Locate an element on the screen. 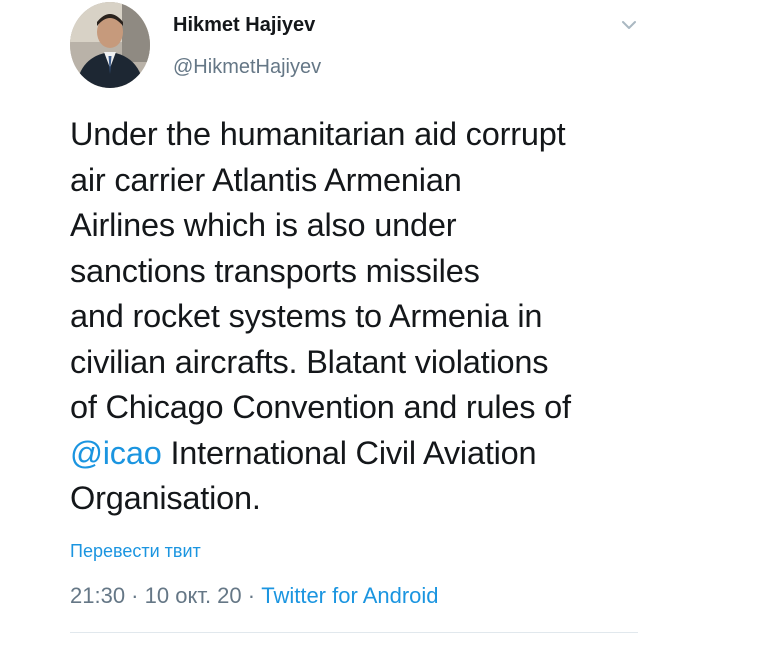 The height and width of the screenshot is (669, 773). tweet-meta: 21:30 · 10 окт. 20 · Twitter for Android is located at coordinates (254, 596).